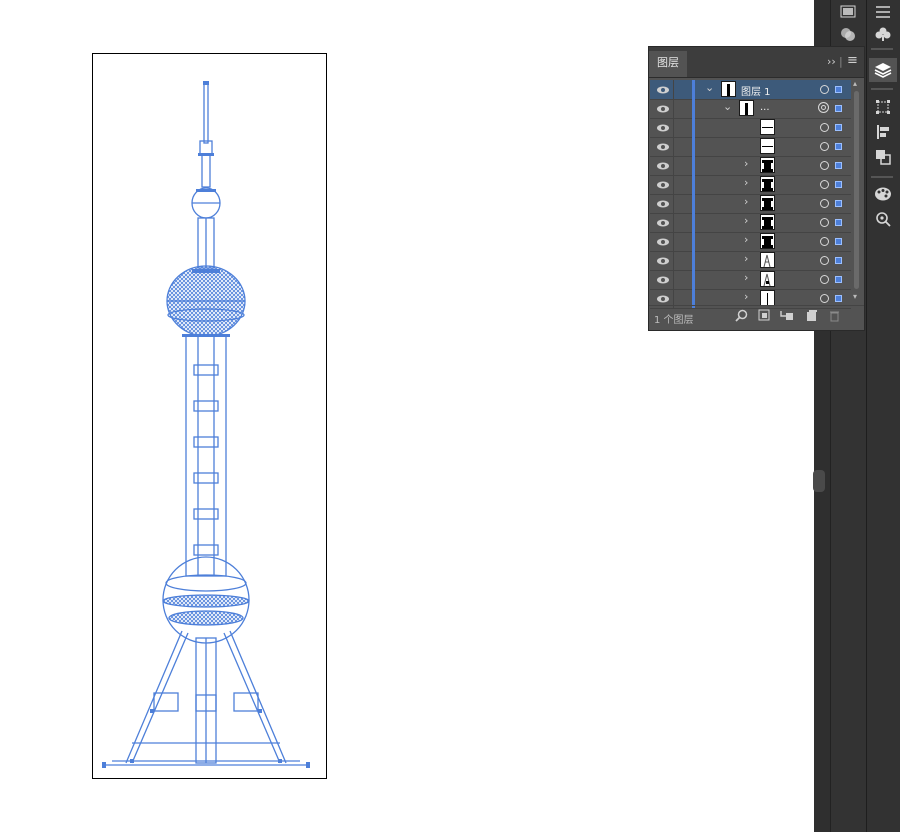  I want to click on menu-icon, so click(883, 12).